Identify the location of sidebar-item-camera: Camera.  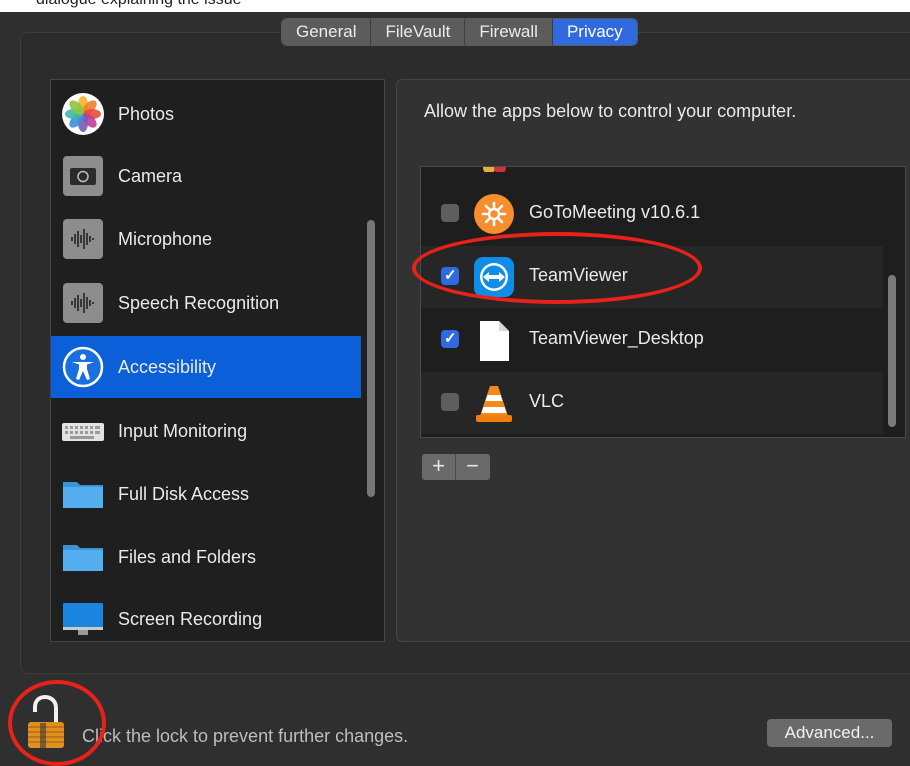
(206, 176).